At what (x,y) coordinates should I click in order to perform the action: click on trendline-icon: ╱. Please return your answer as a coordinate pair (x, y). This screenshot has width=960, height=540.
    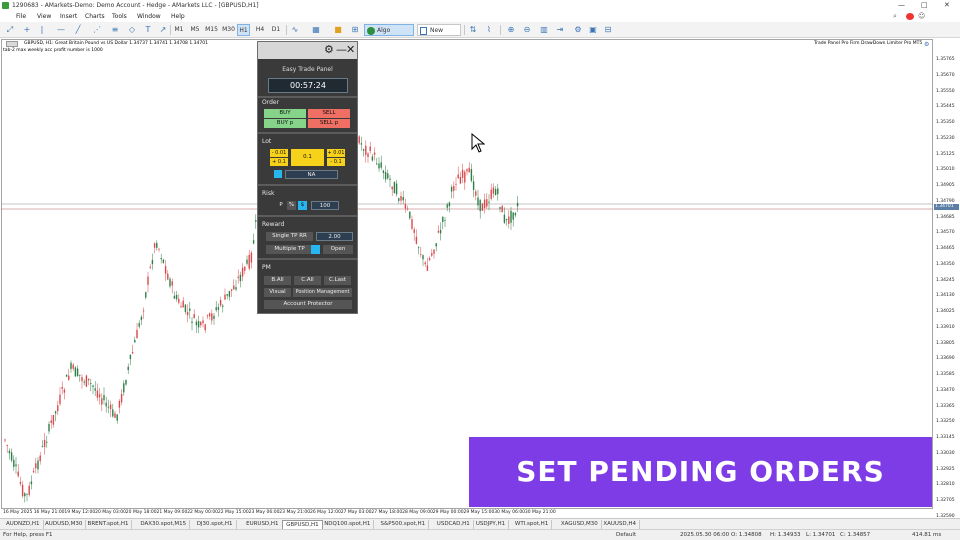
    Looking at the image, I should click on (78, 30).